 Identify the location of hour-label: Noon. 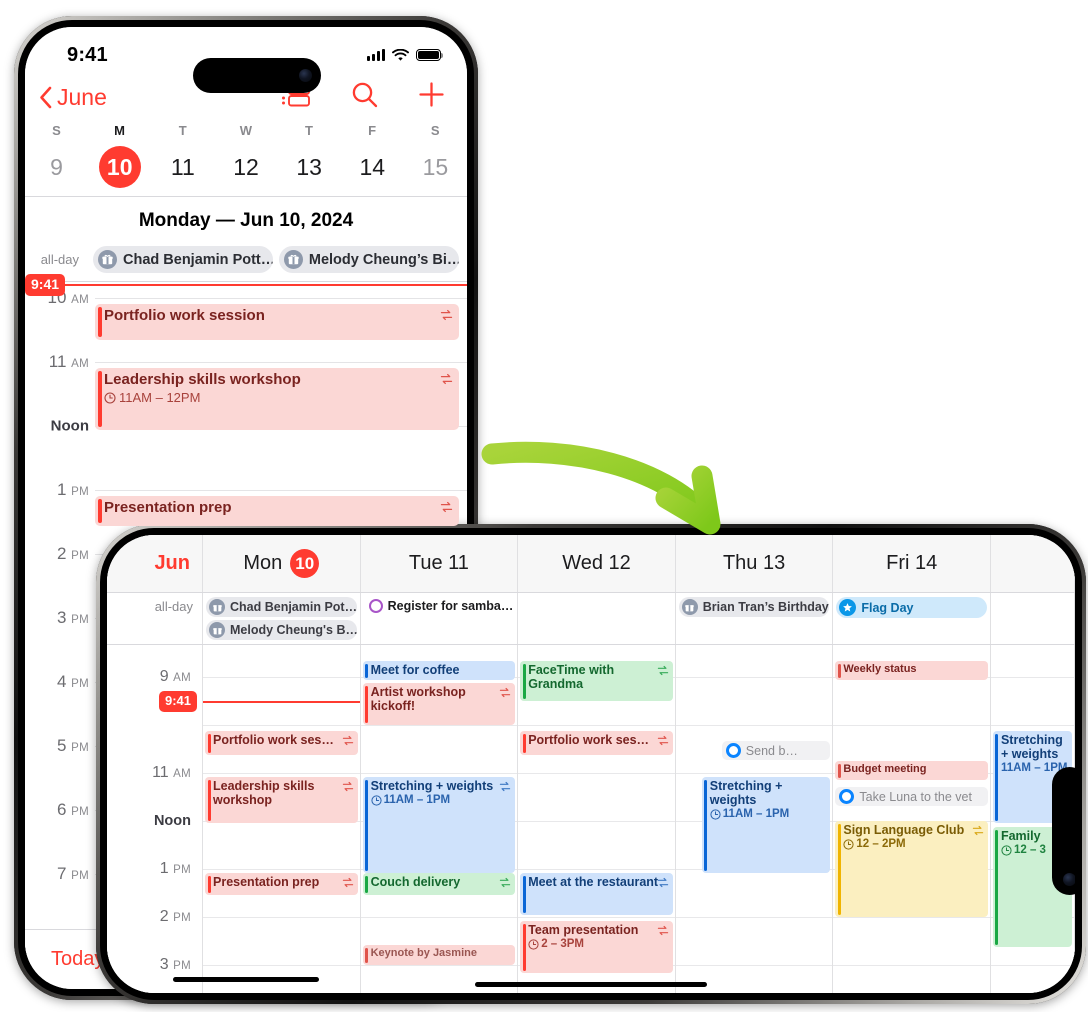
(172, 821).